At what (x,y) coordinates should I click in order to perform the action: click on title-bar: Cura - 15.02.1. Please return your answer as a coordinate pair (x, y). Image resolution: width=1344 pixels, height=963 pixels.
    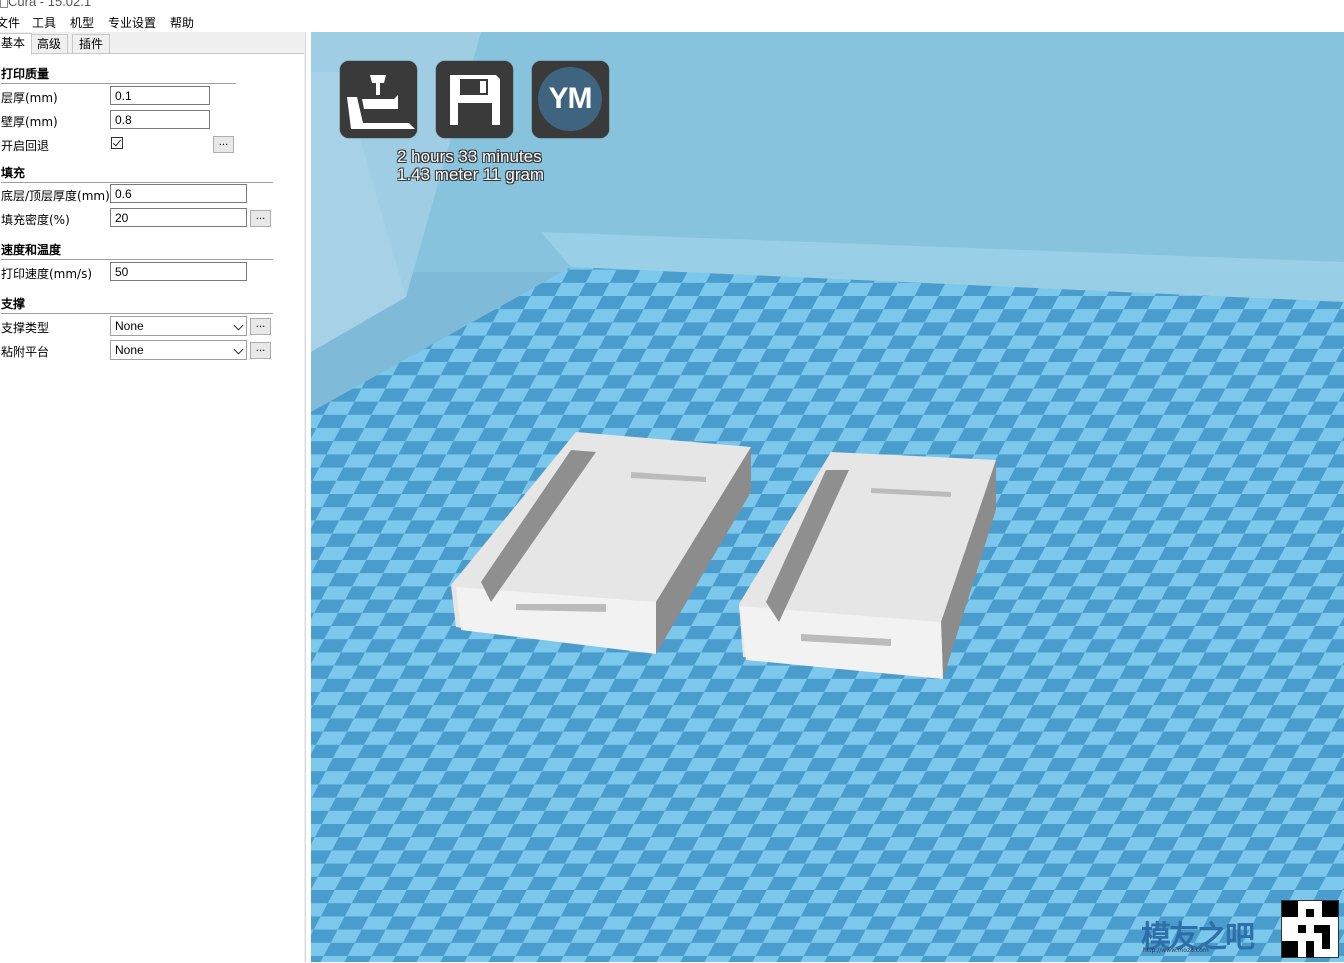
    Looking at the image, I should click on (672, 5).